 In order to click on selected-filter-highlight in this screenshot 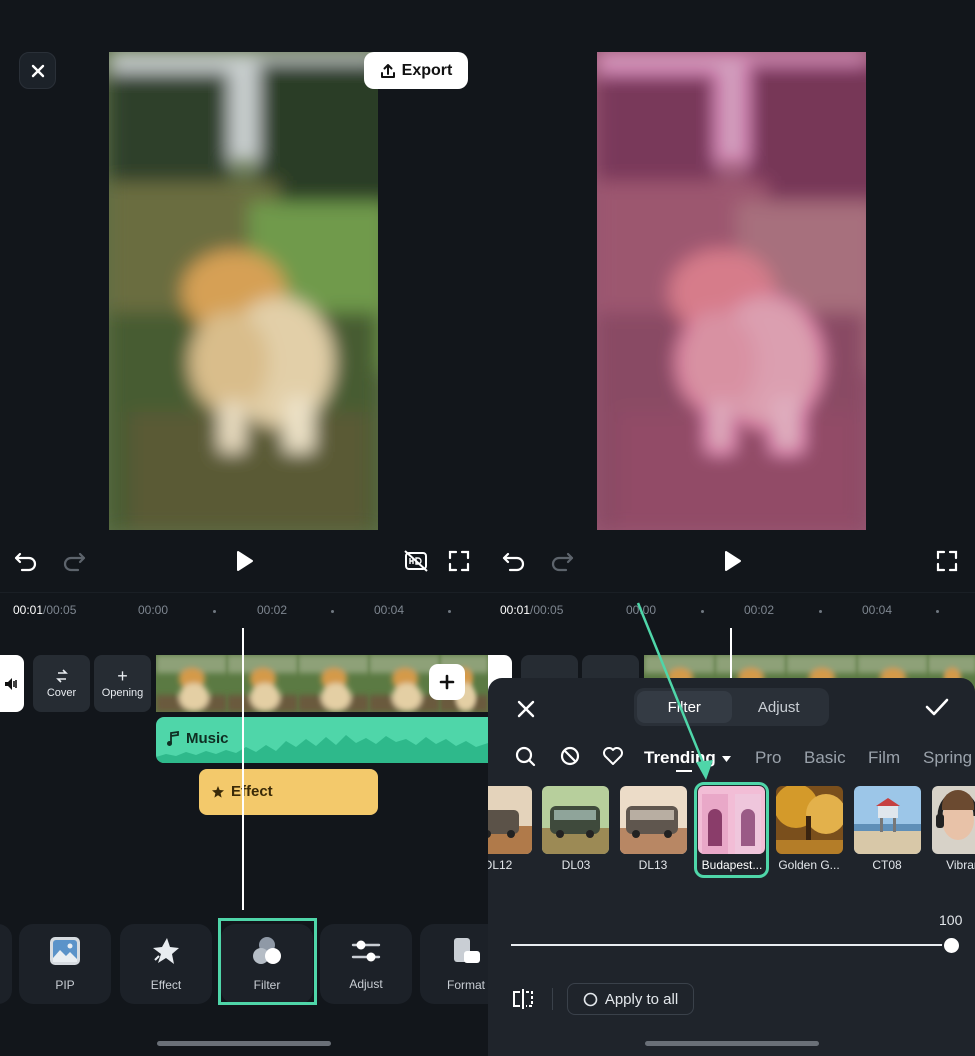, I will do `click(731, 830)`.